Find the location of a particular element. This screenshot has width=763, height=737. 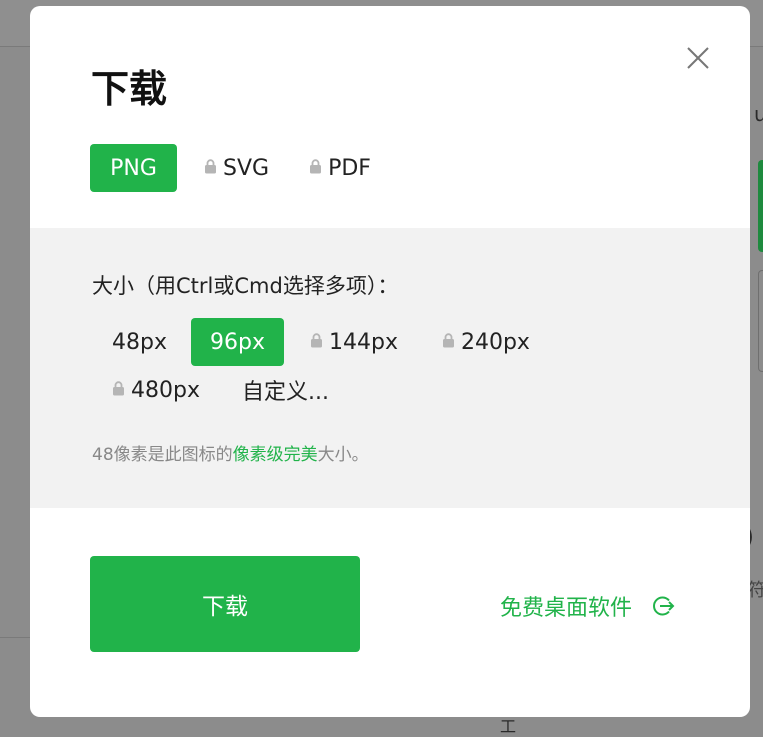

download-button: 下载 is located at coordinates (225, 604).